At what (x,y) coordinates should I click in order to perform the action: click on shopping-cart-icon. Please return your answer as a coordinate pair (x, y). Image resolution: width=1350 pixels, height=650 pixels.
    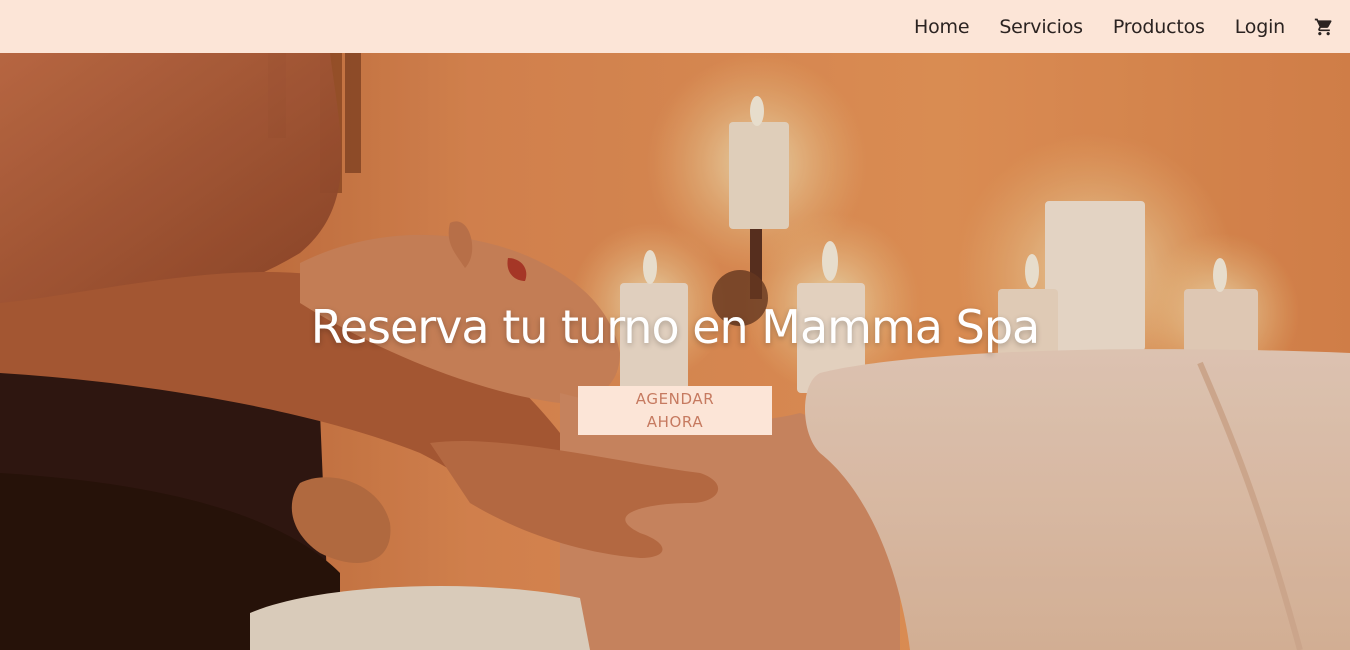
    Looking at the image, I should click on (1324, 27).